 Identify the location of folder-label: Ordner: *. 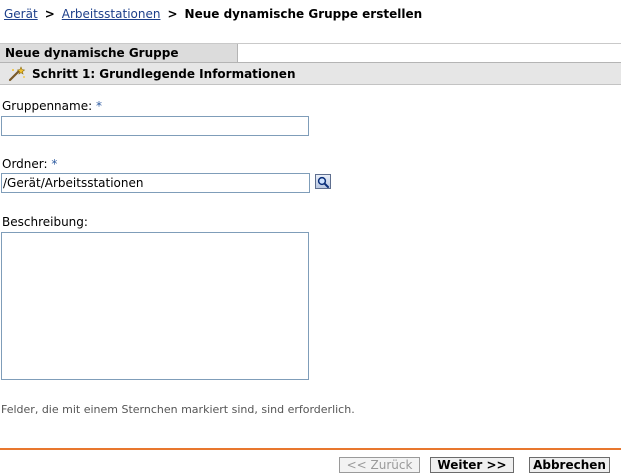
(29, 164).